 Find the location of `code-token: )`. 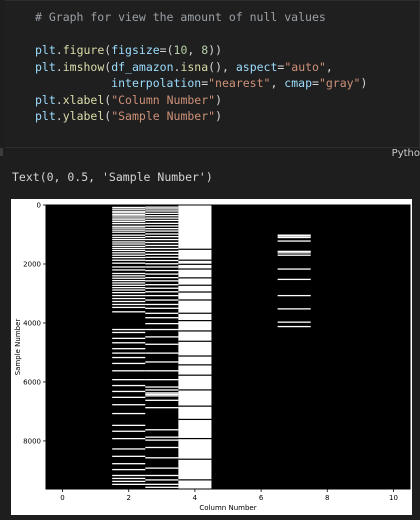

code-token: ) is located at coordinates (218, 116).